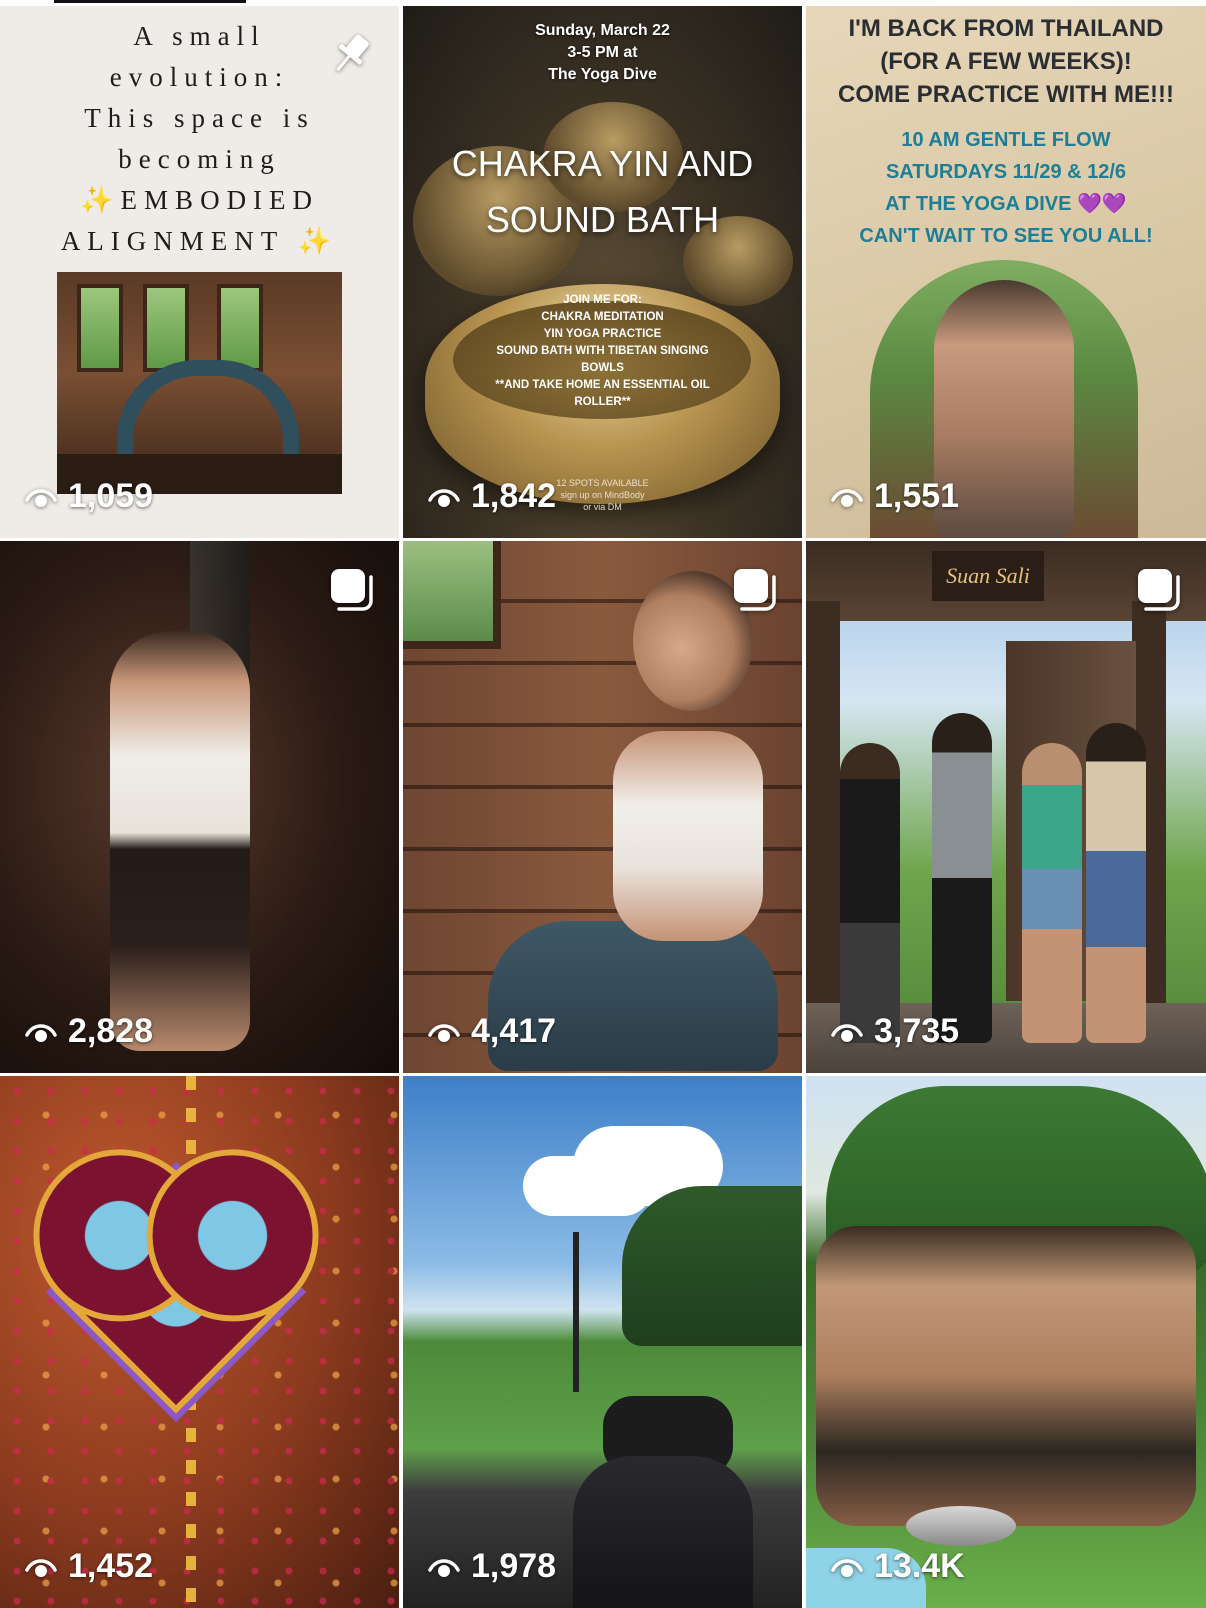  Describe the element at coordinates (712, 1266) in the screenshot. I see `trees` at that location.